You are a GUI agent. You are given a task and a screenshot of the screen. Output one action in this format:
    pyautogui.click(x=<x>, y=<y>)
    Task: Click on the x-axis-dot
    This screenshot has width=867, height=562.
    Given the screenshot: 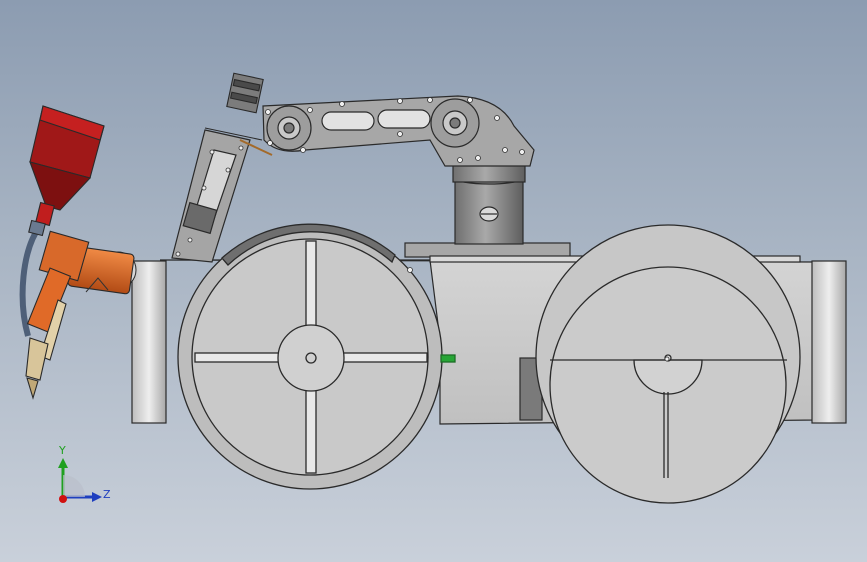 What is the action you would take?
    pyautogui.click(x=63, y=499)
    